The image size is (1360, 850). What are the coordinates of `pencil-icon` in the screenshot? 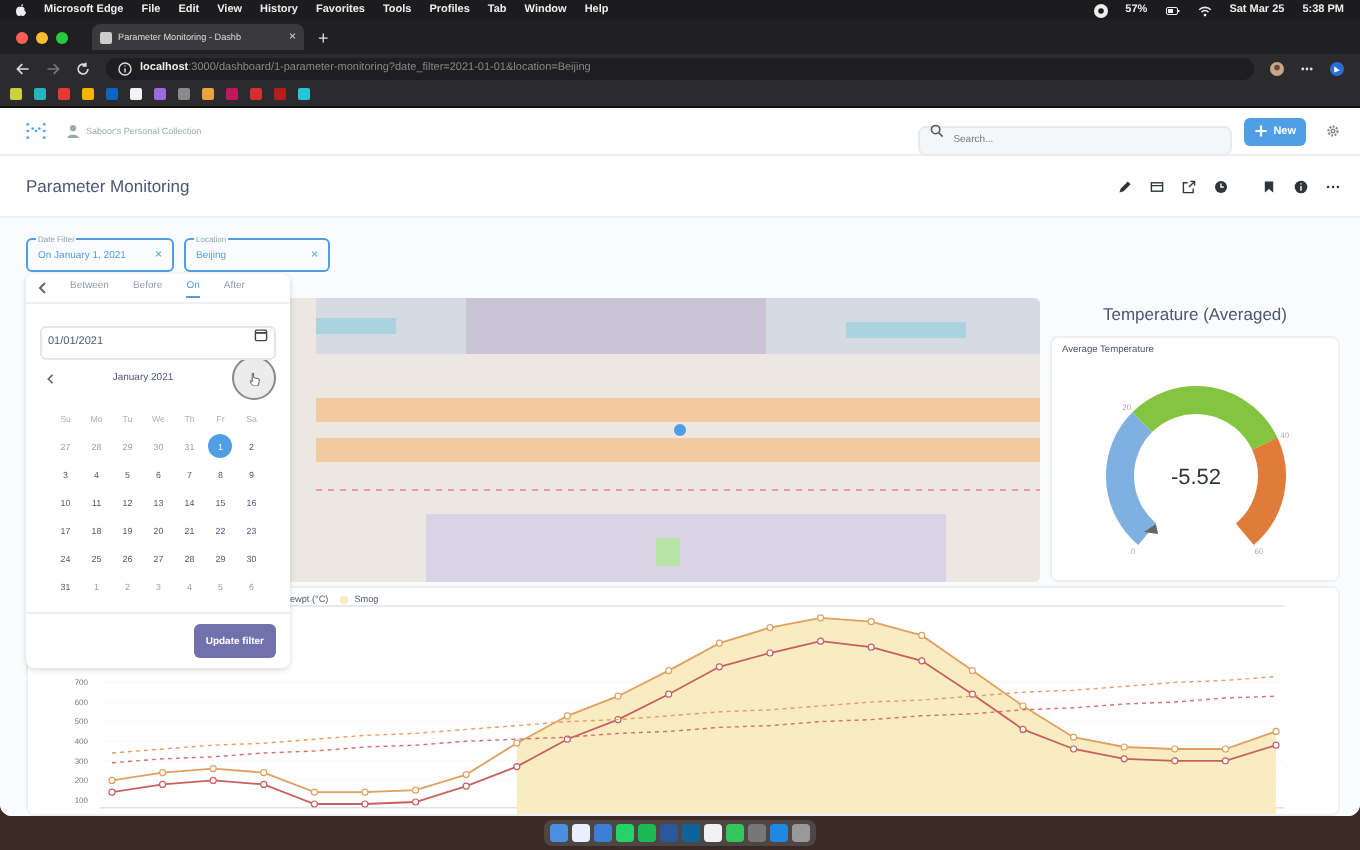 It's located at (1125, 186).